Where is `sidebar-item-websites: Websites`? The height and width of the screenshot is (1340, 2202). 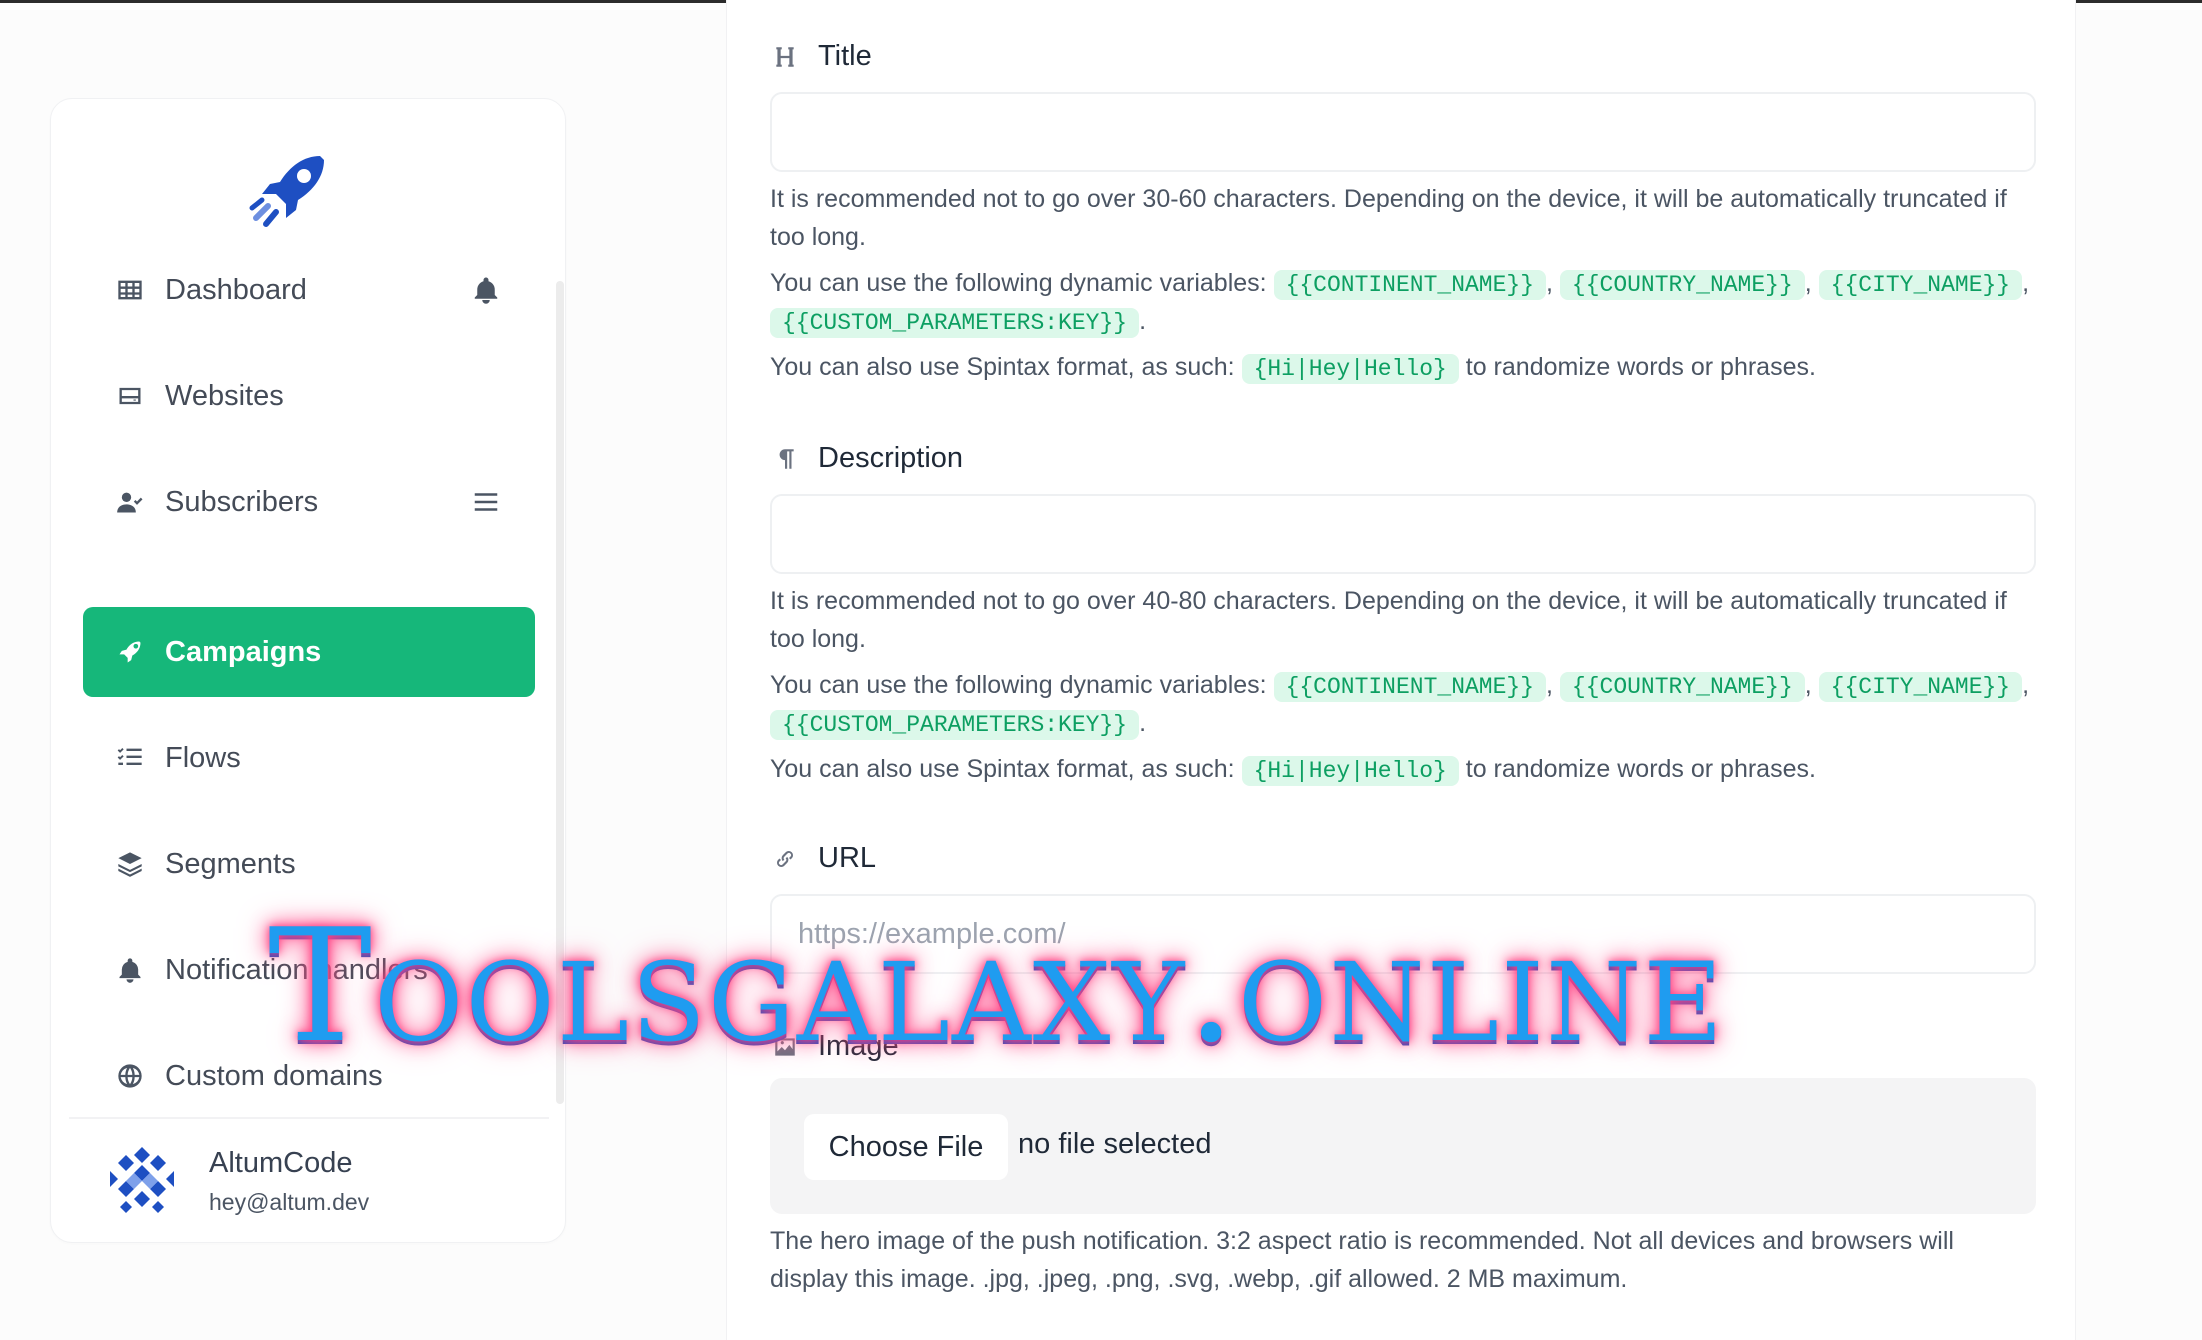
sidebar-item-websites: Websites is located at coordinates (309, 396).